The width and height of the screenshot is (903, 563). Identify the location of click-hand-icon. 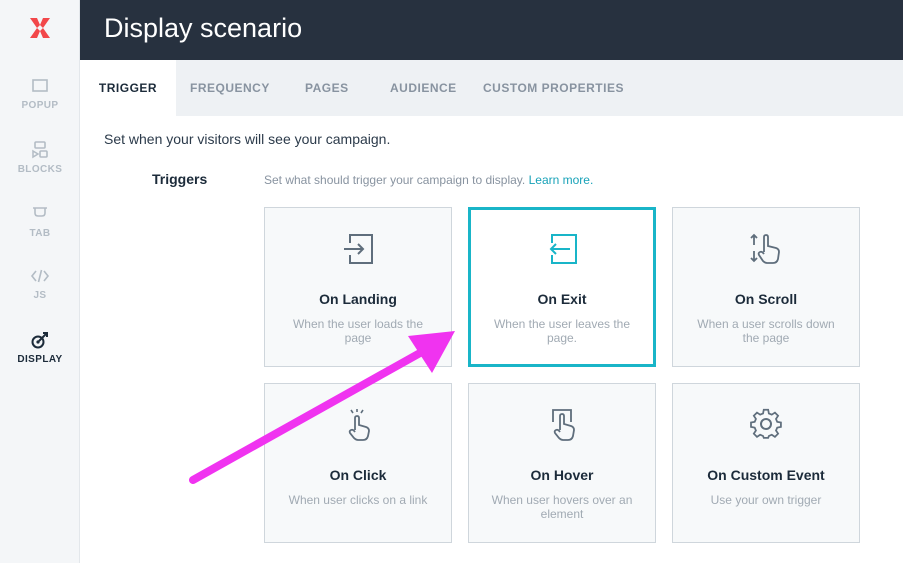
(359, 425).